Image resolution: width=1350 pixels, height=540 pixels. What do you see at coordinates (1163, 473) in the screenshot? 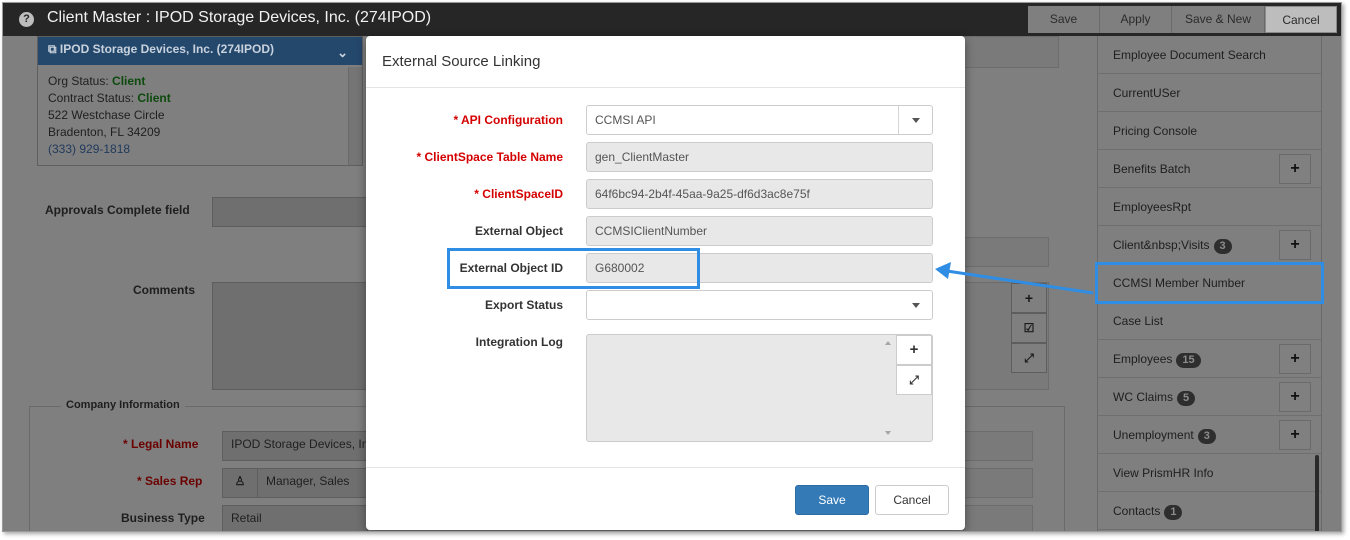
I see `sidebar-item-label: View PrismHR Info` at bounding box center [1163, 473].